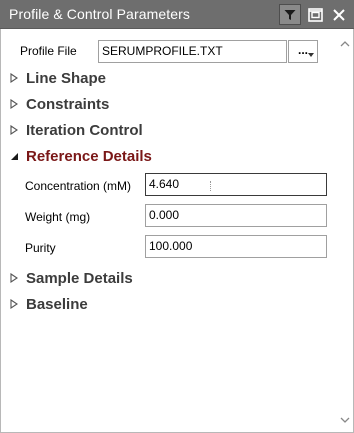 The height and width of the screenshot is (433, 354). Describe the element at coordinates (66, 78) in the screenshot. I see `section-title: Line Shape` at that location.